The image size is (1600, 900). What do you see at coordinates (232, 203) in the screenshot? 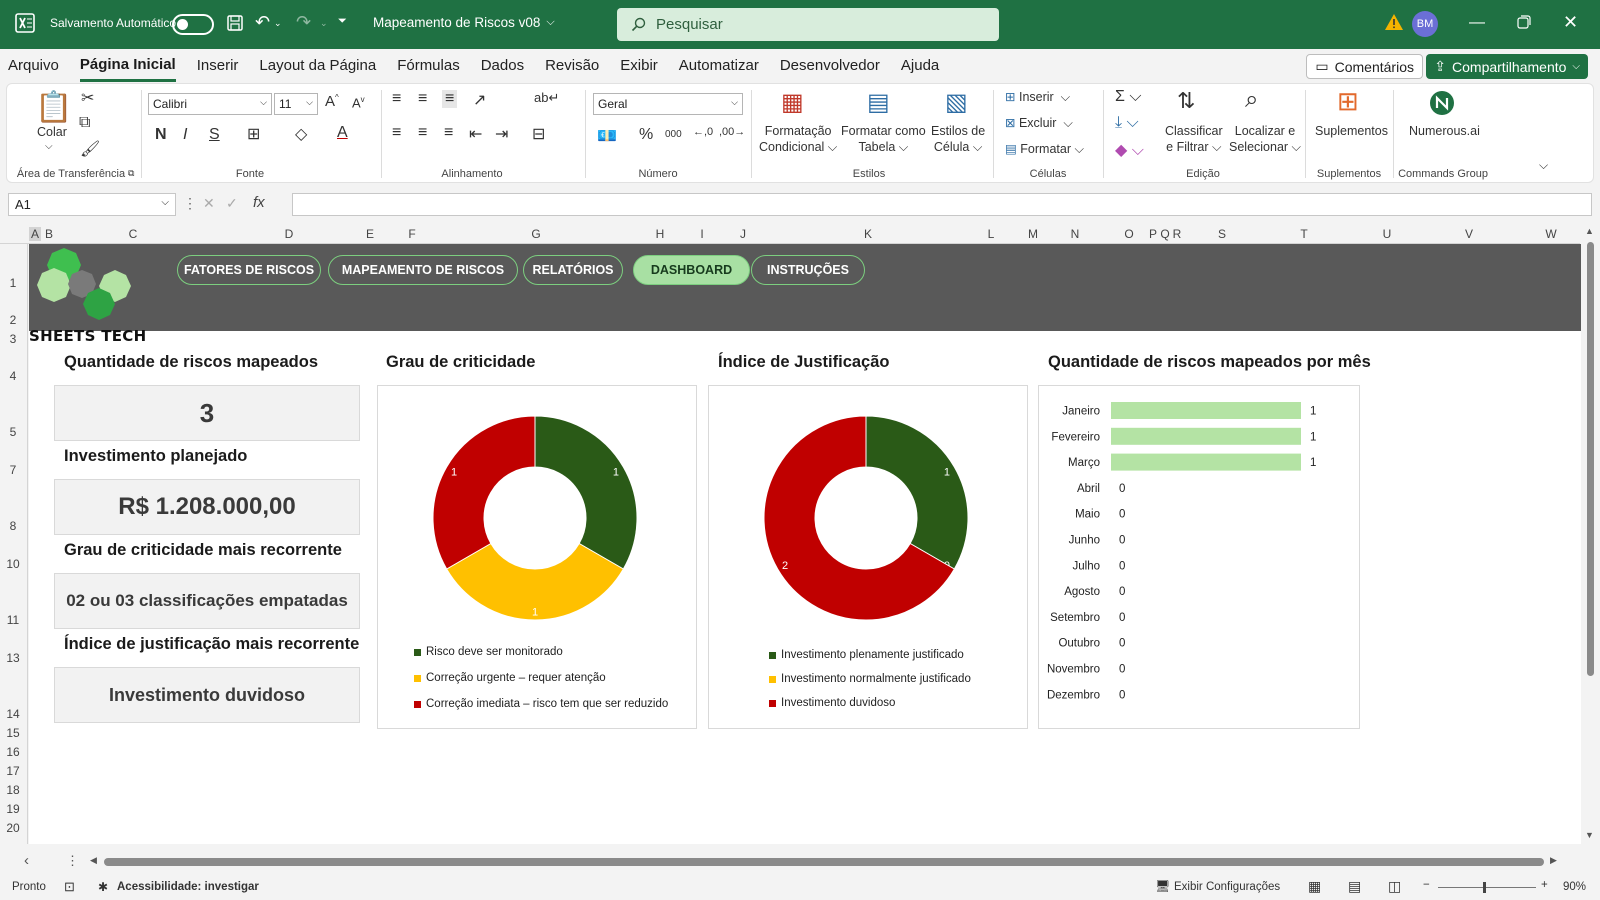
I see `enter-icon: ✓` at bounding box center [232, 203].